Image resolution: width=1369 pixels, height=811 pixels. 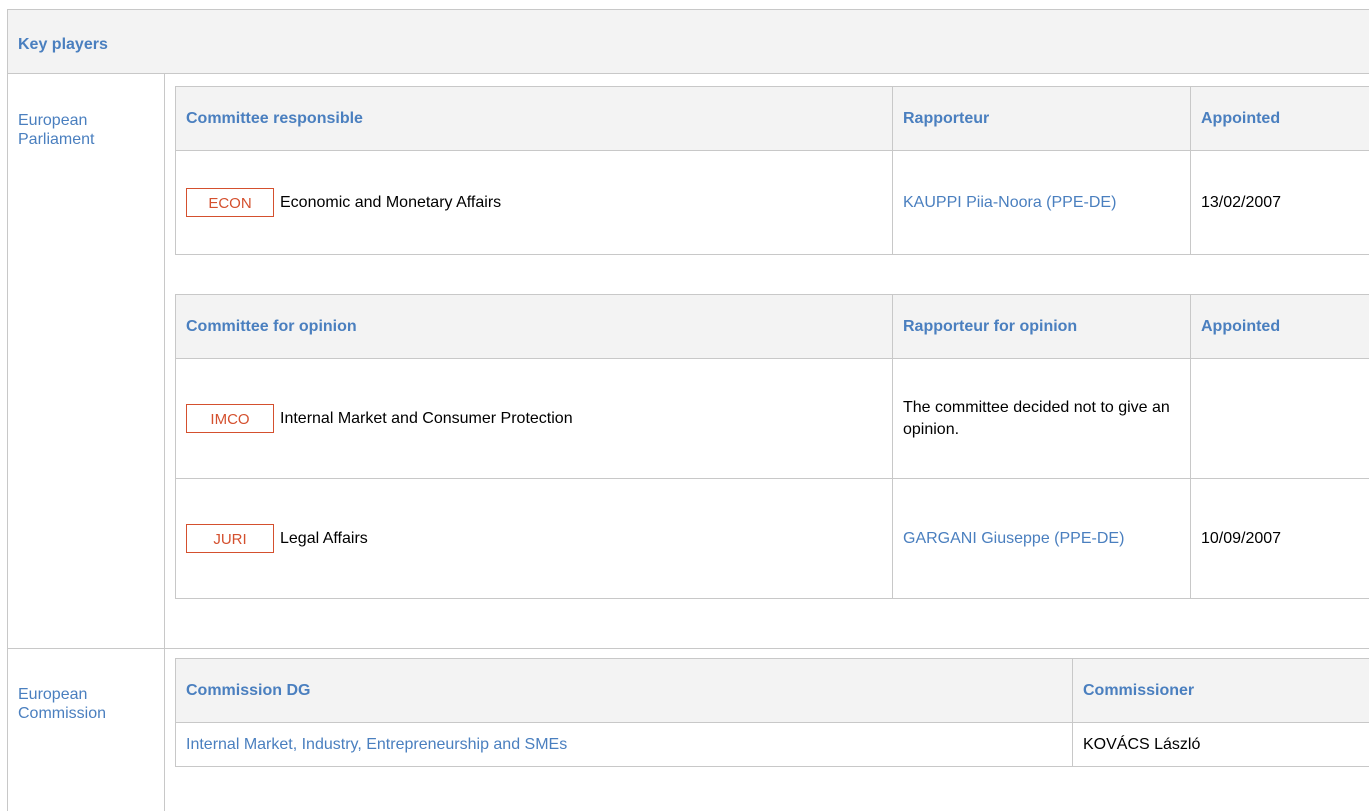 I want to click on committee-cell: ECON Economic and Monetary Affairs, so click(x=534, y=202).